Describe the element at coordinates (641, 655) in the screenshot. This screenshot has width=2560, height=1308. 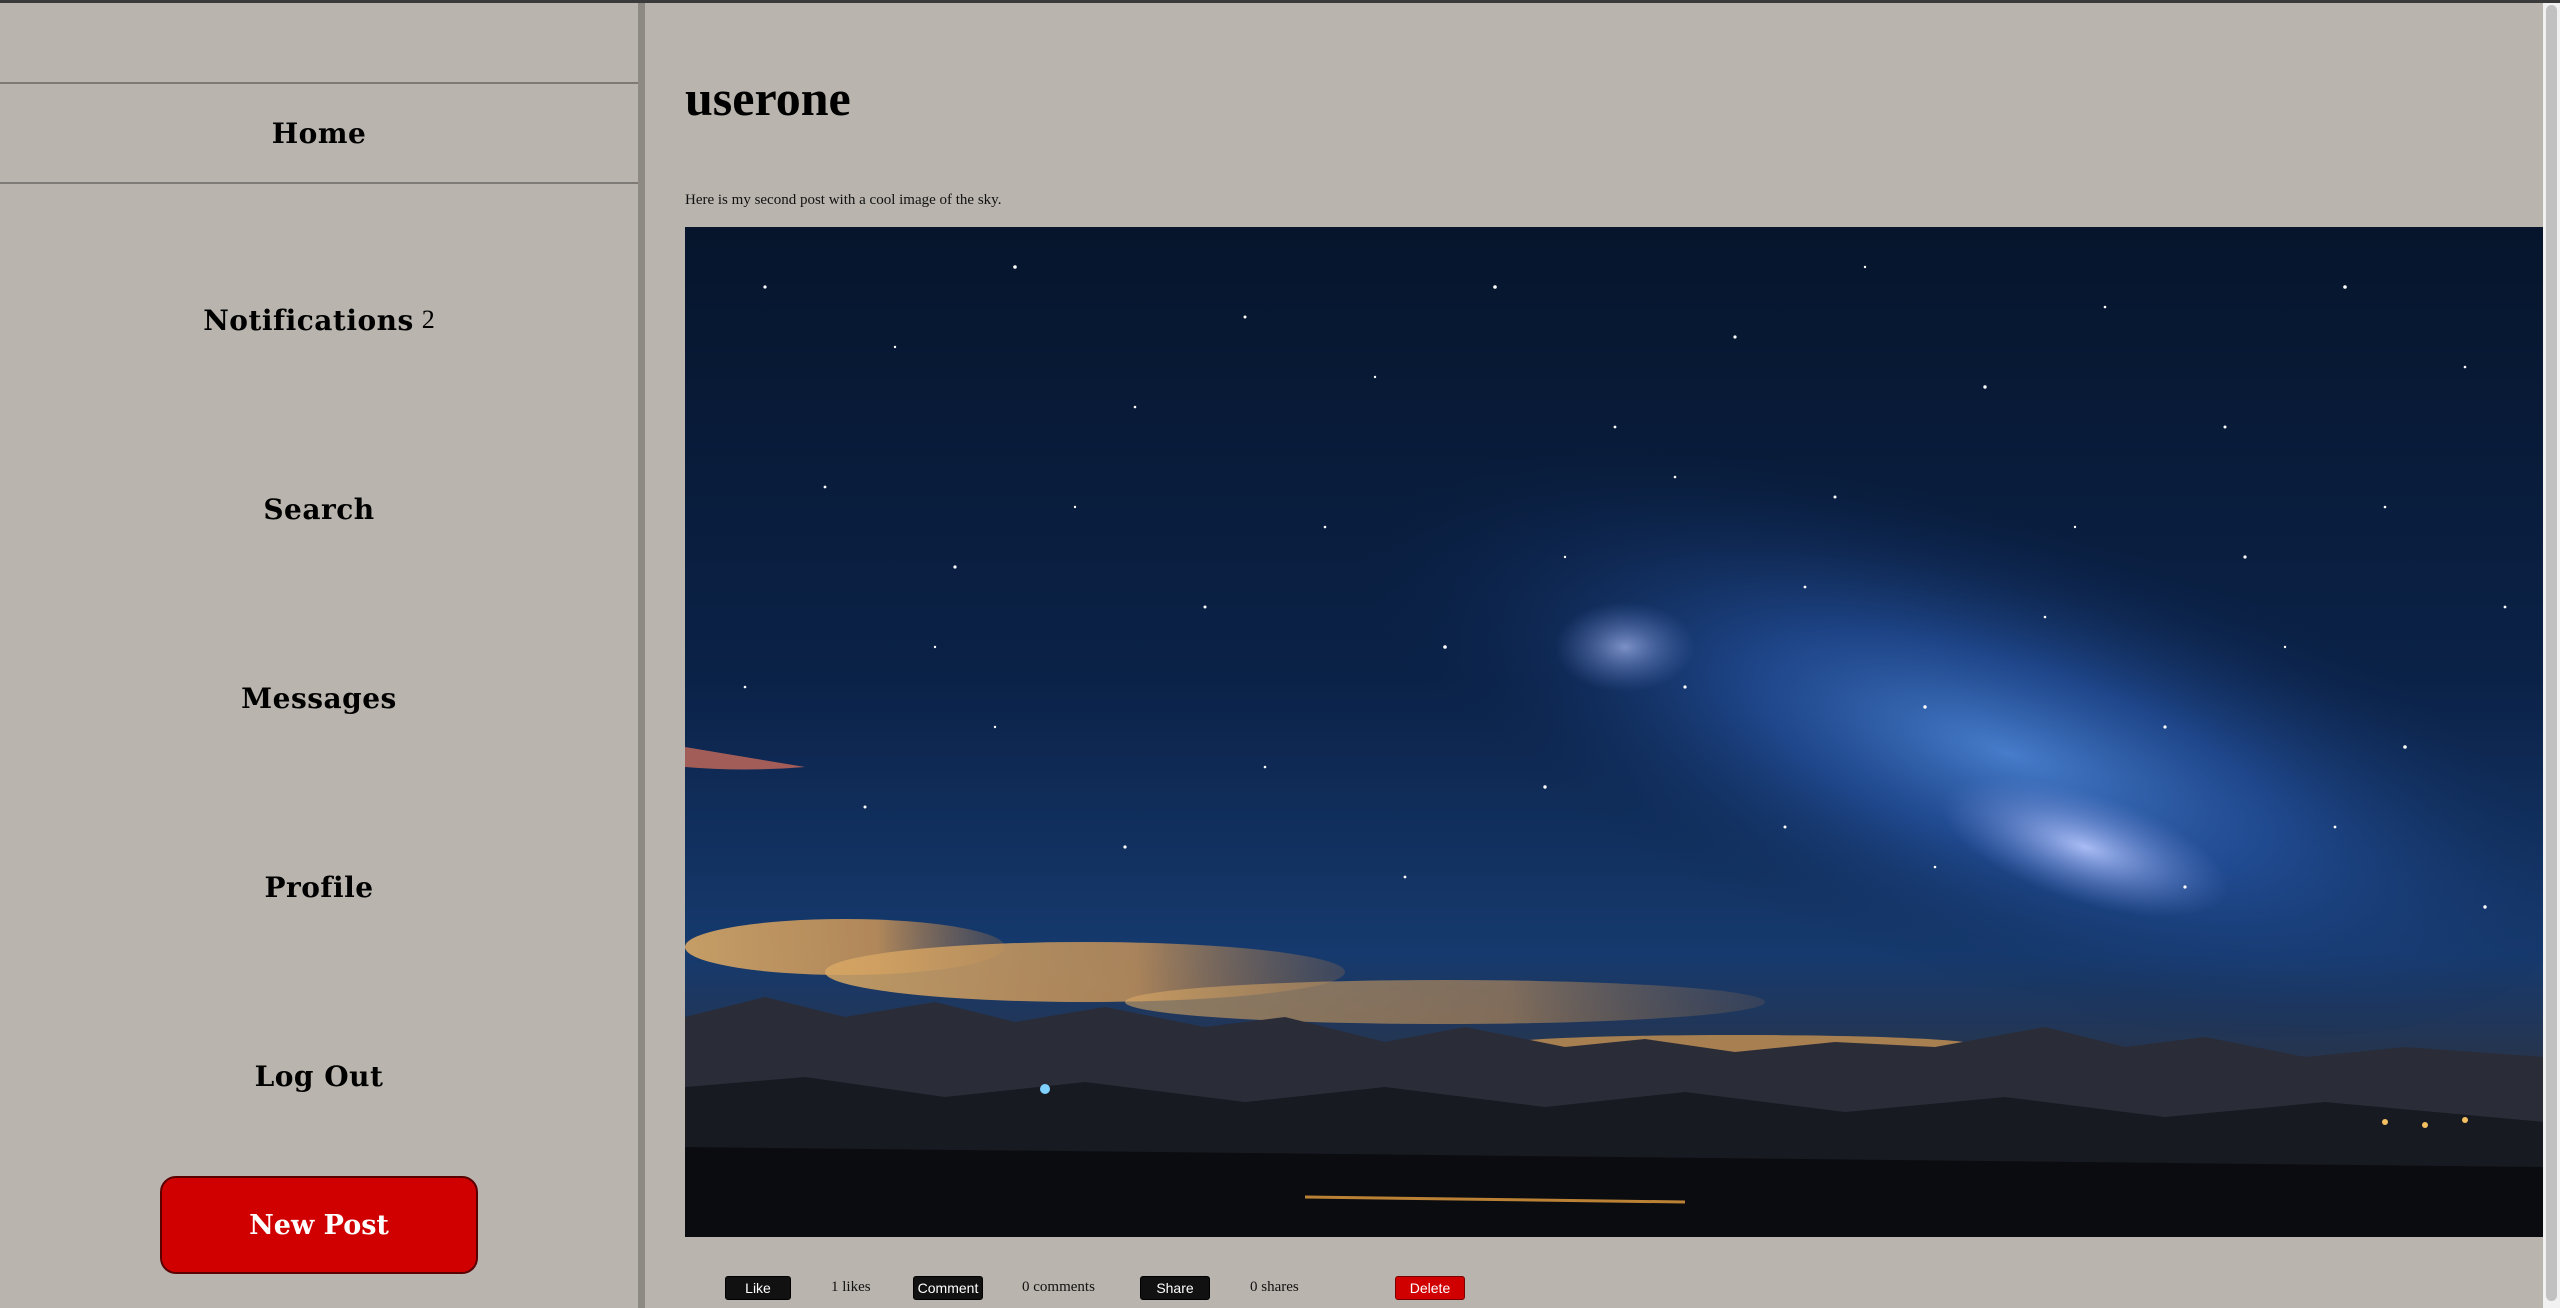
I see `sidebar-divider` at that location.